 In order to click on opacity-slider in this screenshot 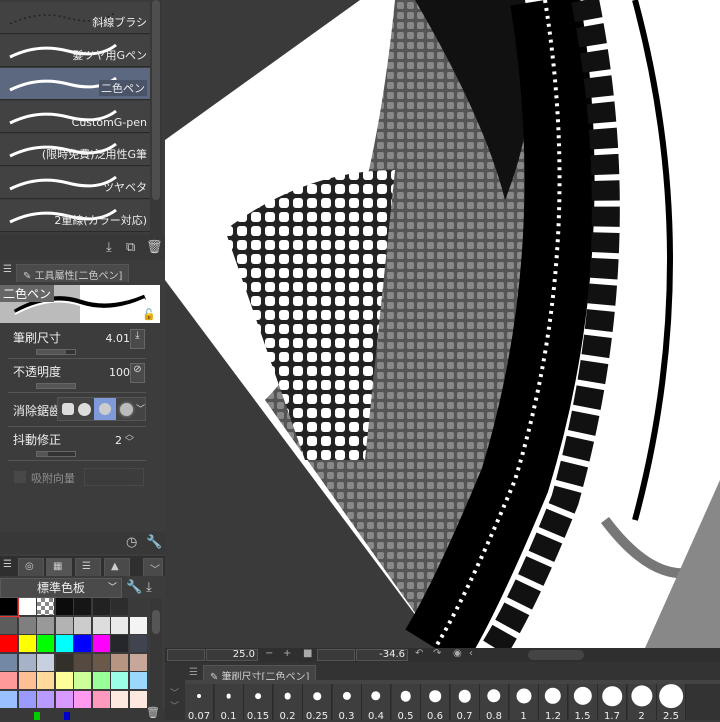, I will do `click(56, 386)`.